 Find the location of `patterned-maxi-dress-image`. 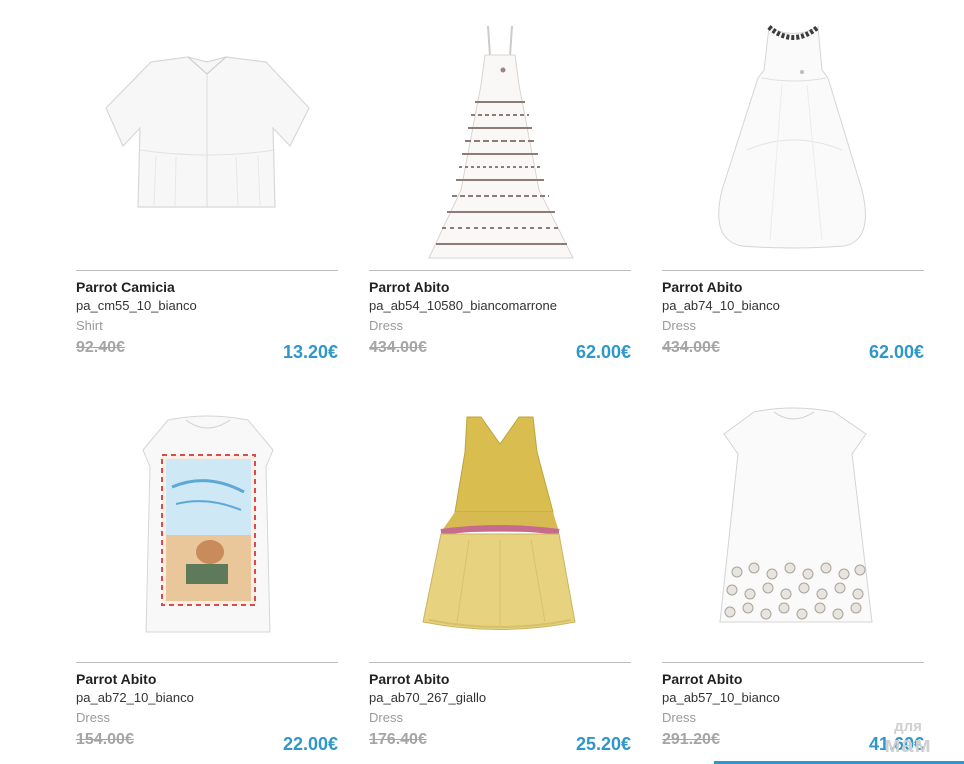

patterned-maxi-dress-image is located at coordinates (501, 142).